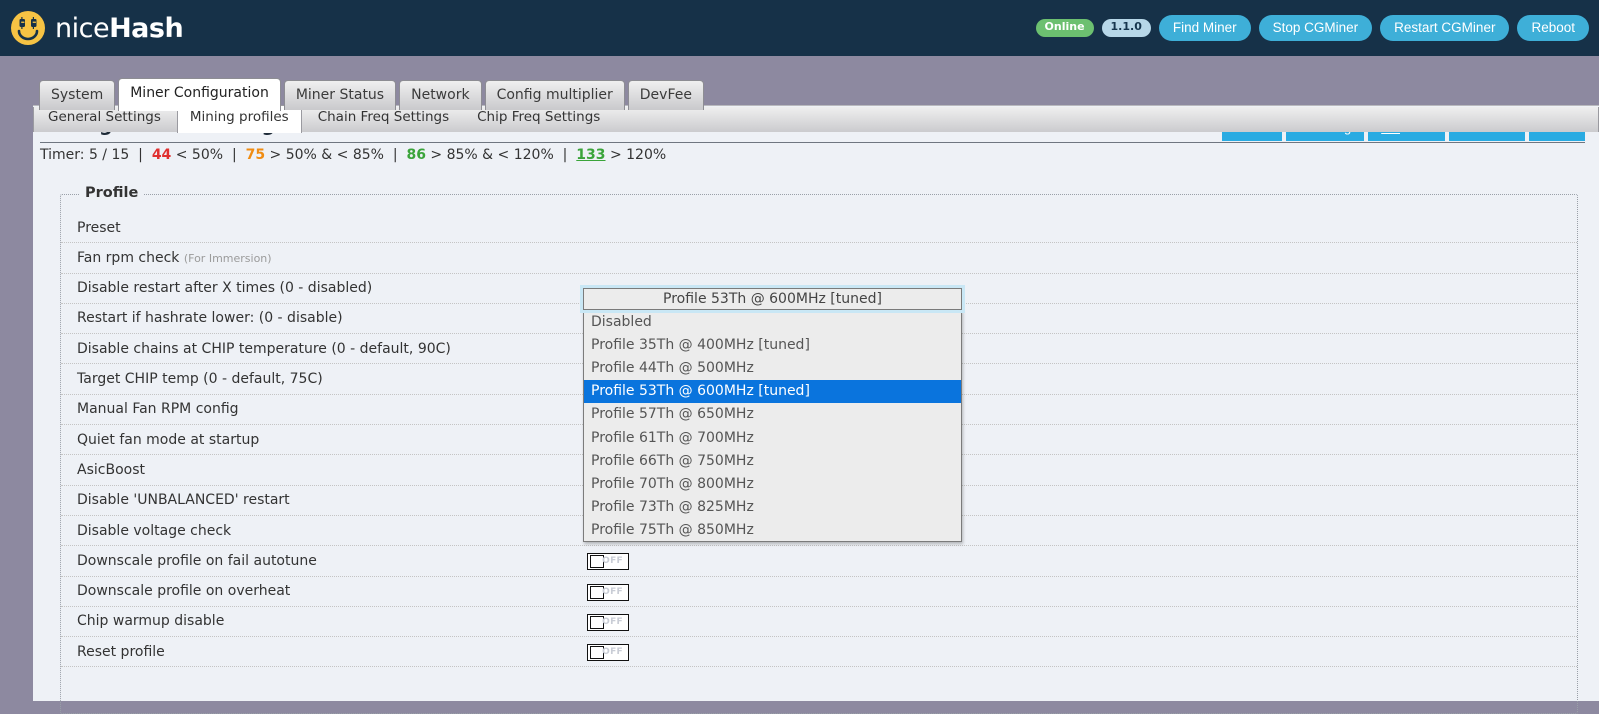 Image resolution: width=1599 pixels, height=714 pixels. I want to click on preset-option-selected: Profile 53Th @ 600MHz [tuned], so click(772, 391).